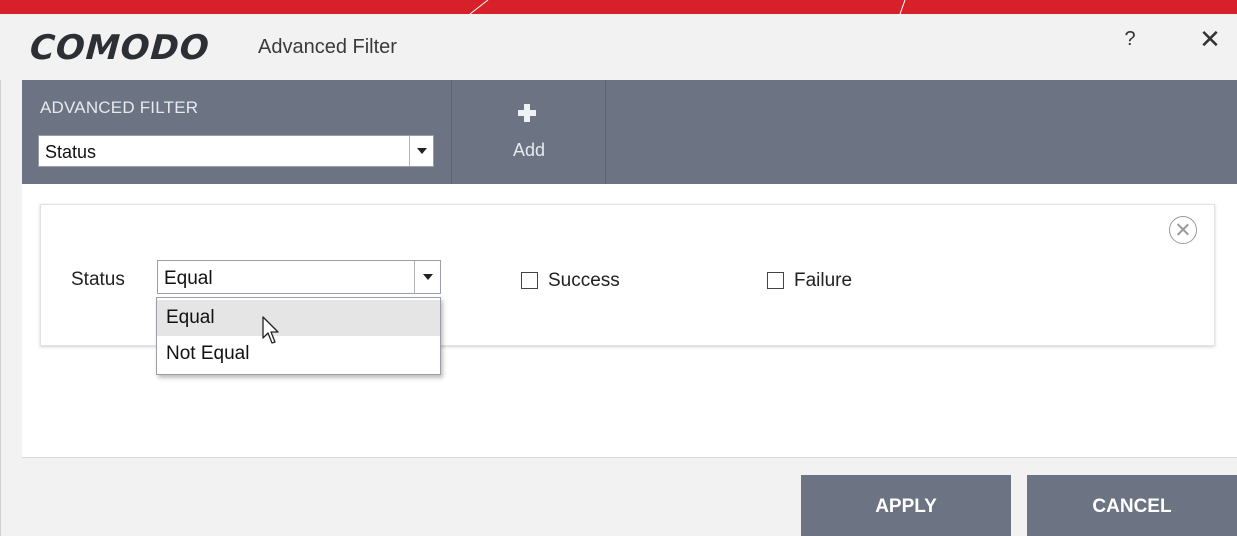  I want to click on success-checkbox-label: Success, so click(584, 280).